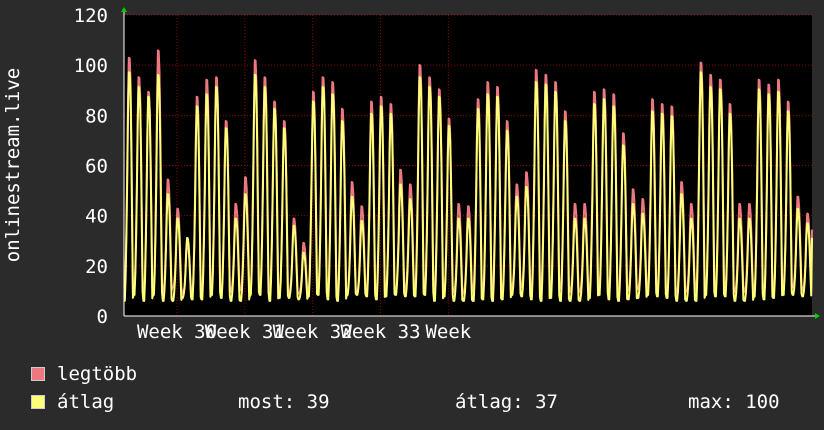 The width and height of the screenshot is (824, 430). I want to click on y-tick-label: 80, so click(96, 116).